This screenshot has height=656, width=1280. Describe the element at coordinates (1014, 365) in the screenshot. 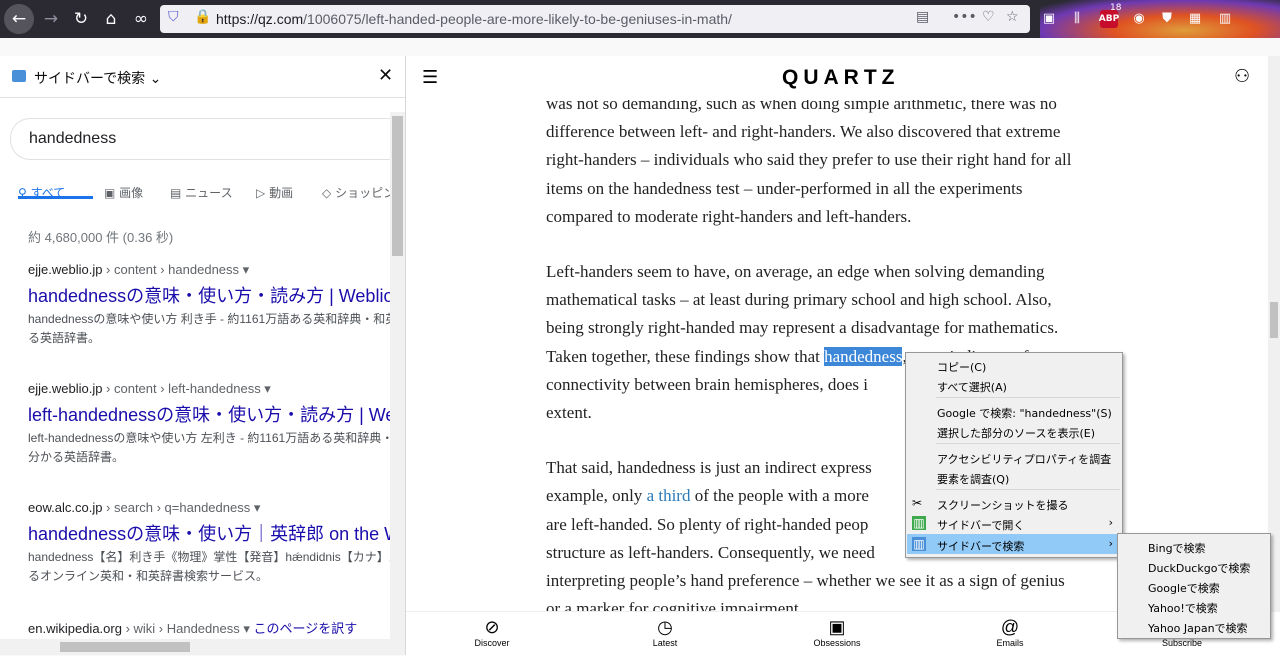

I see `menu-item-copy: コピー(C)` at that location.